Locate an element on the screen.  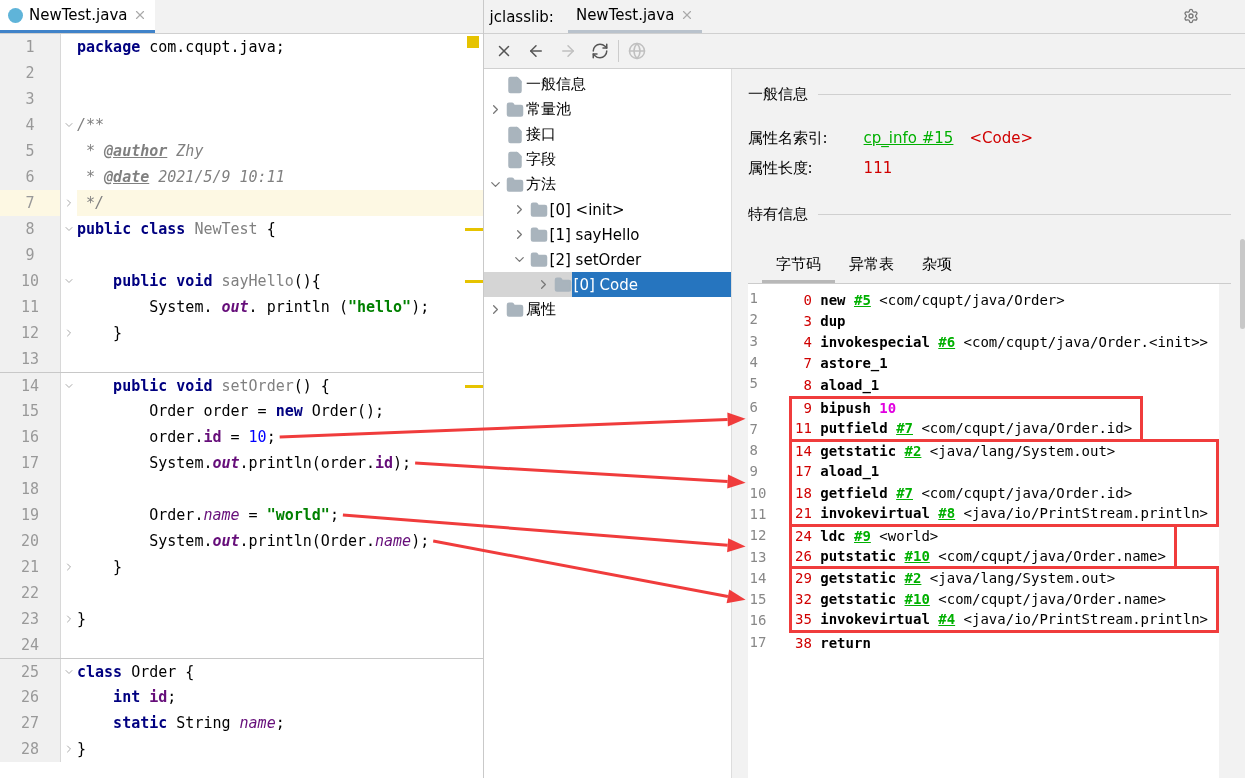
line-number: 7 is located at coordinates (753, 429).